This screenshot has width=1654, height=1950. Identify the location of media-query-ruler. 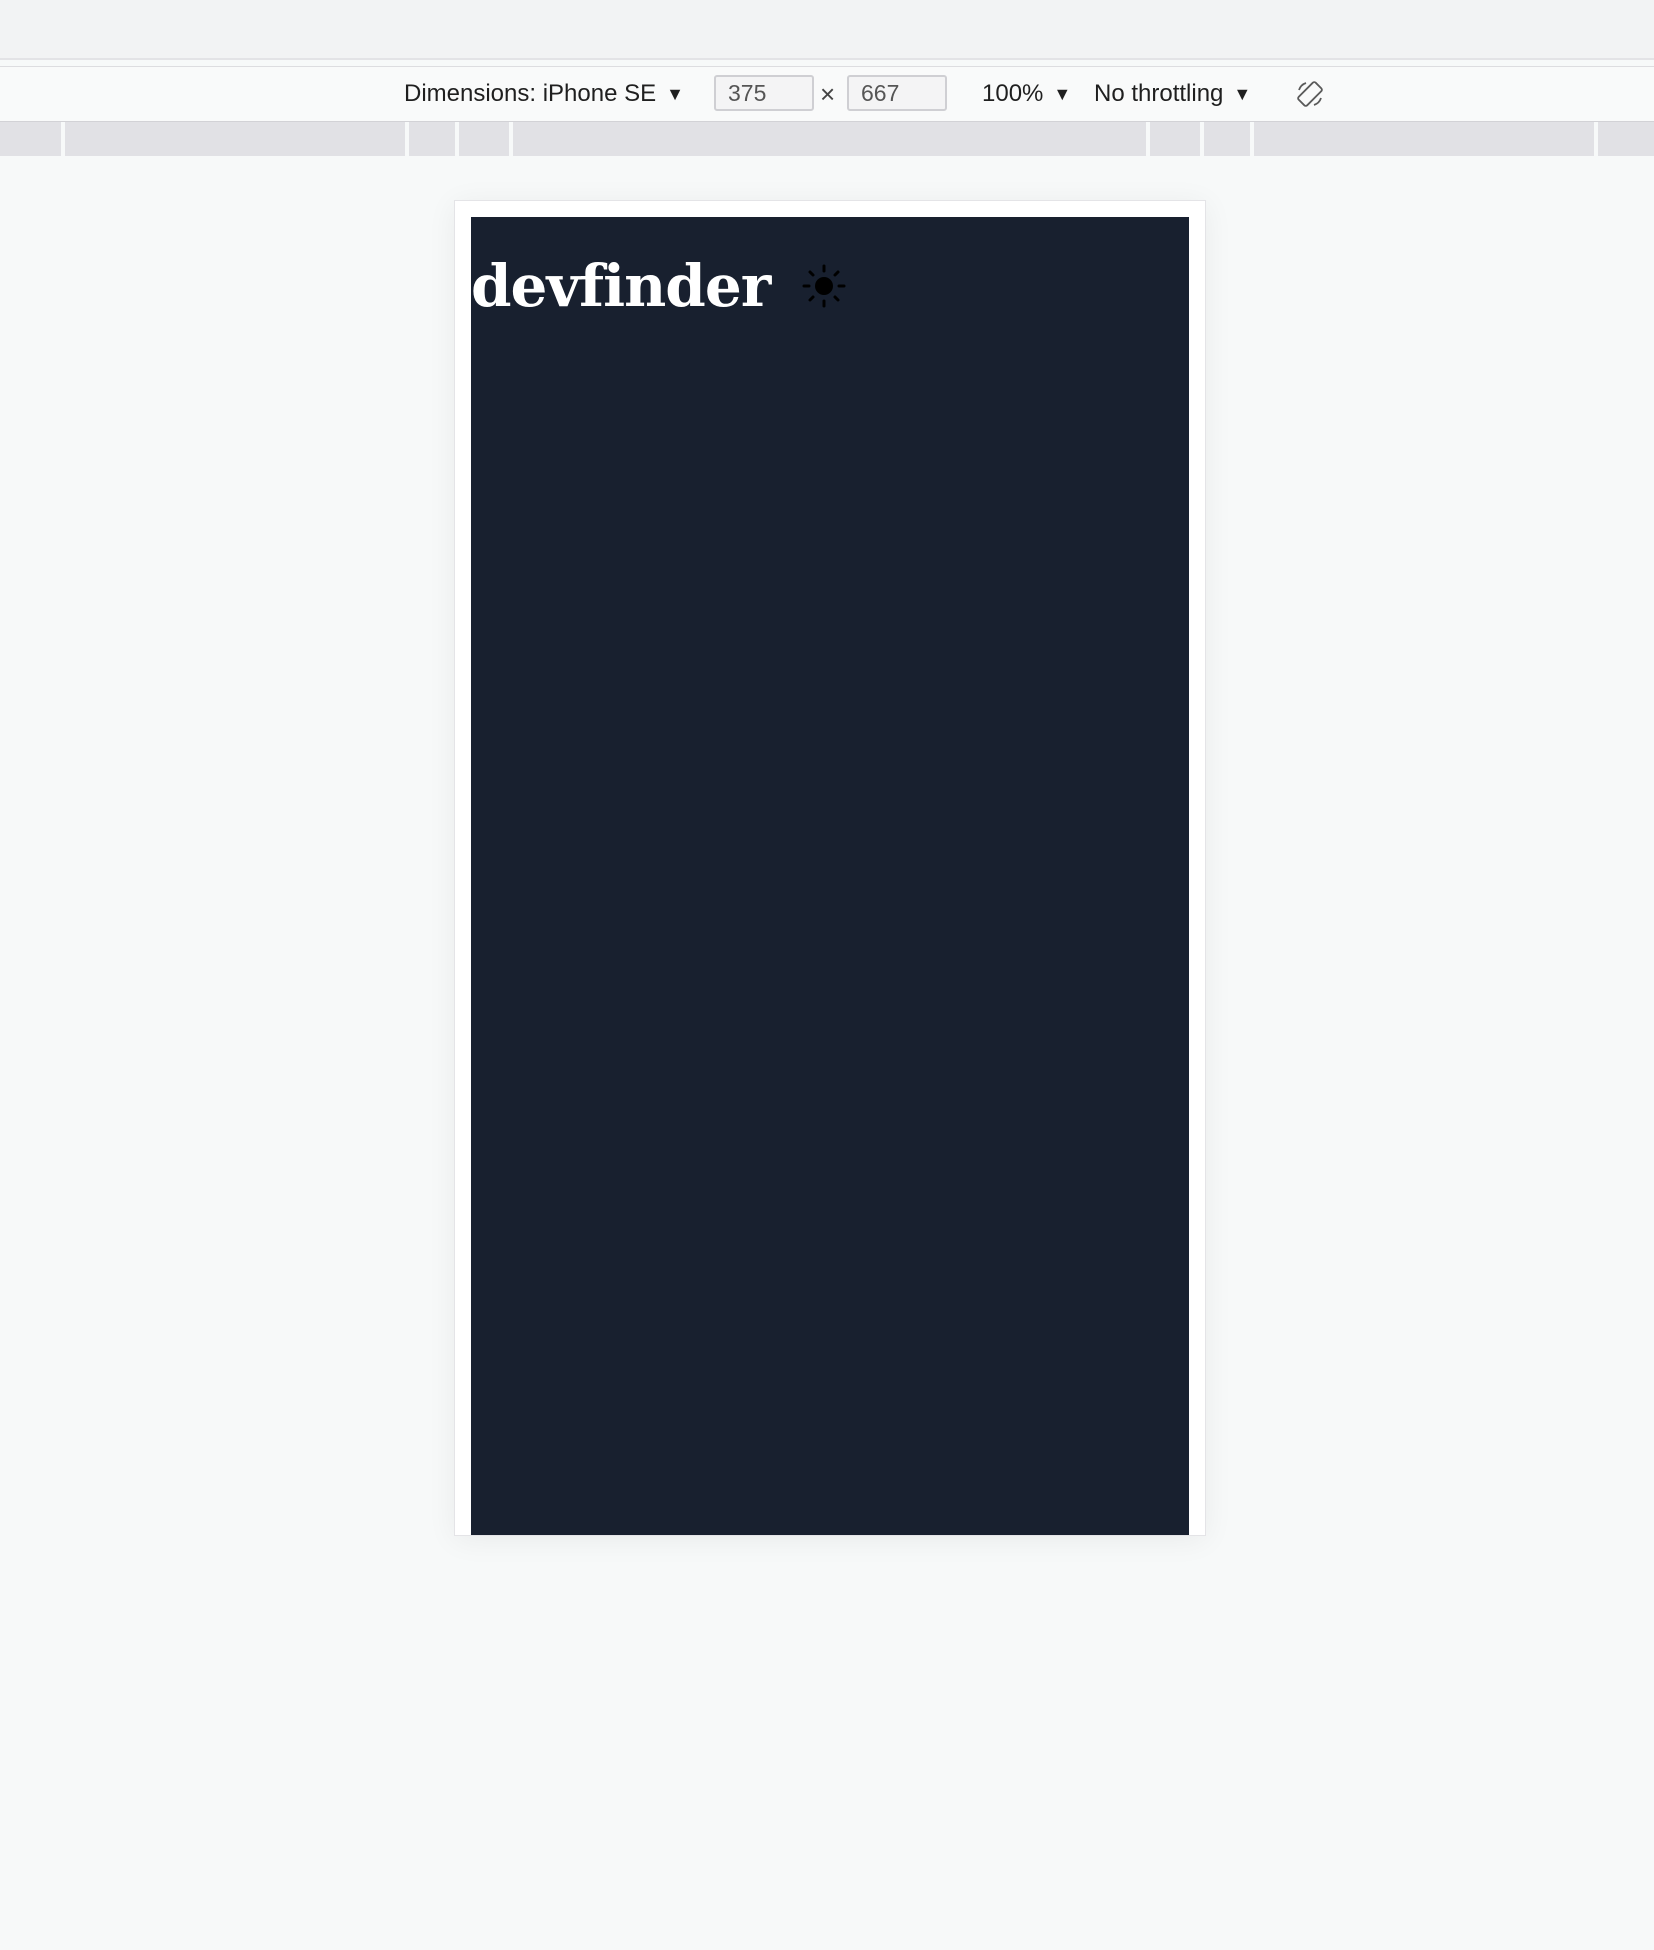
(827, 139).